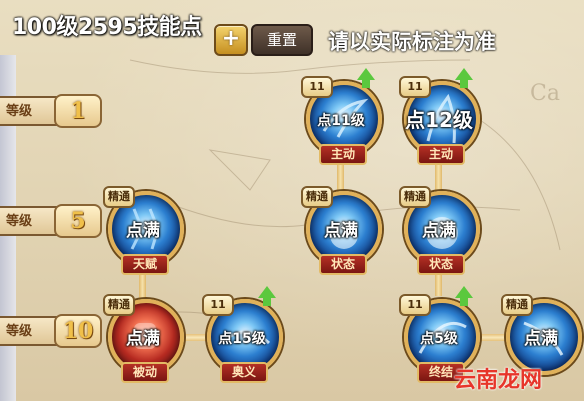  What do you see at coordinates (412, 42) in the screenshot?
I see `disclaimer-note: 请以实际标注为准` at bounding box center [412, 42].